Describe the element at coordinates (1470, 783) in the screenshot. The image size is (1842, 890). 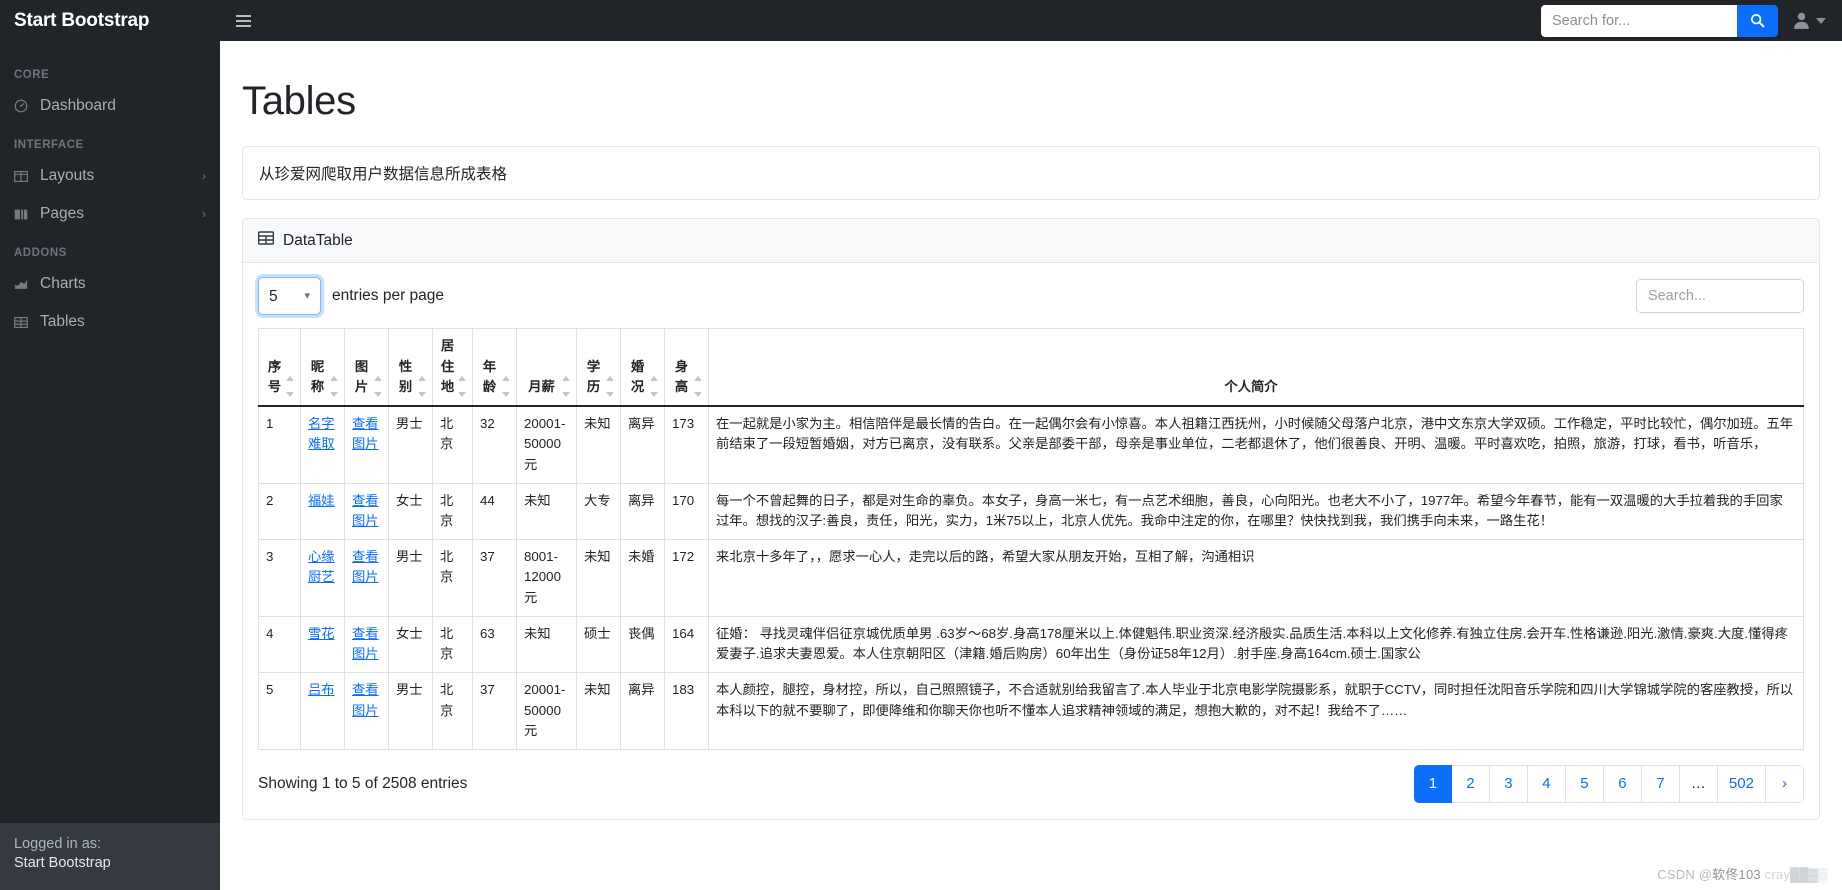
I see `pagination-page-button: 2` at that location.